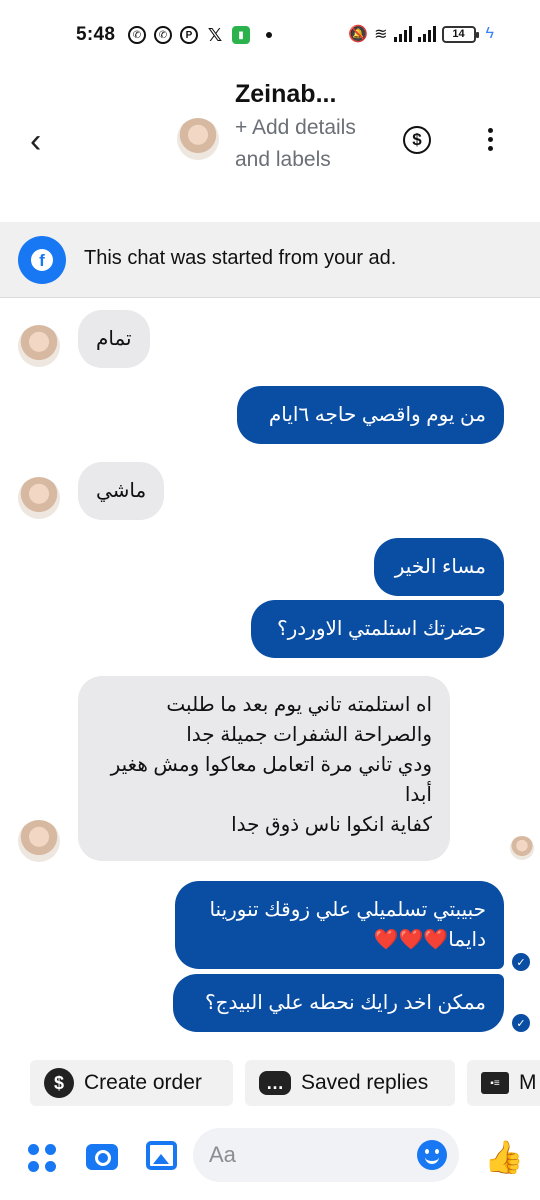  What do you see at coordinates (460, 34) in the screenshot?
I see `battery-icon: 14` at bounding box center [460, 34].